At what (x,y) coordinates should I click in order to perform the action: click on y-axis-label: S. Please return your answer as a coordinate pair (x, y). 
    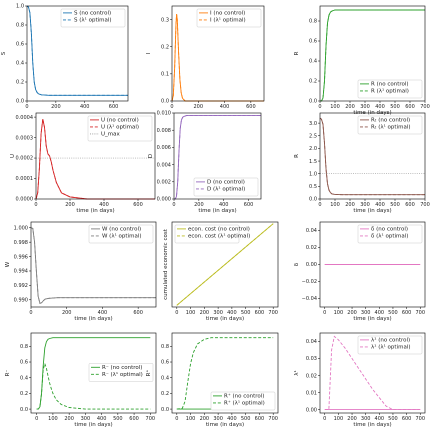
    Looking at the image, I should click on (4, 53).